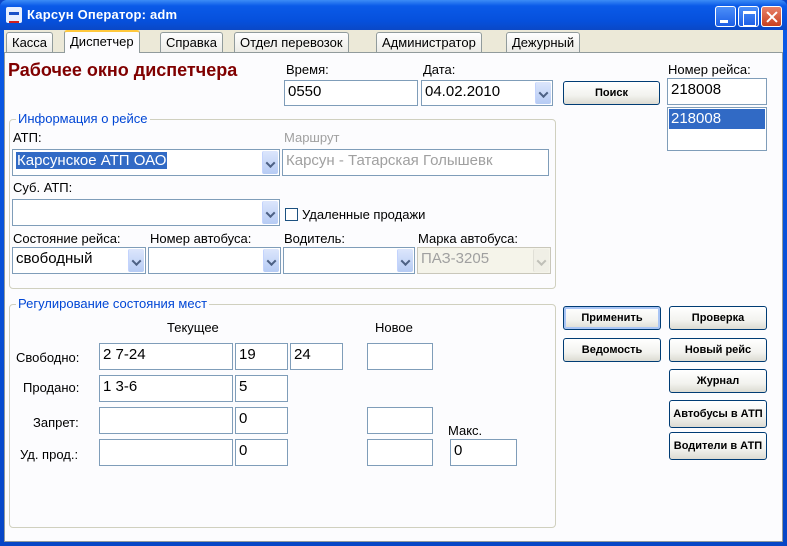 The image size is (787, 546). I want to click on remote-seats-count: 0, so click(261, 452).